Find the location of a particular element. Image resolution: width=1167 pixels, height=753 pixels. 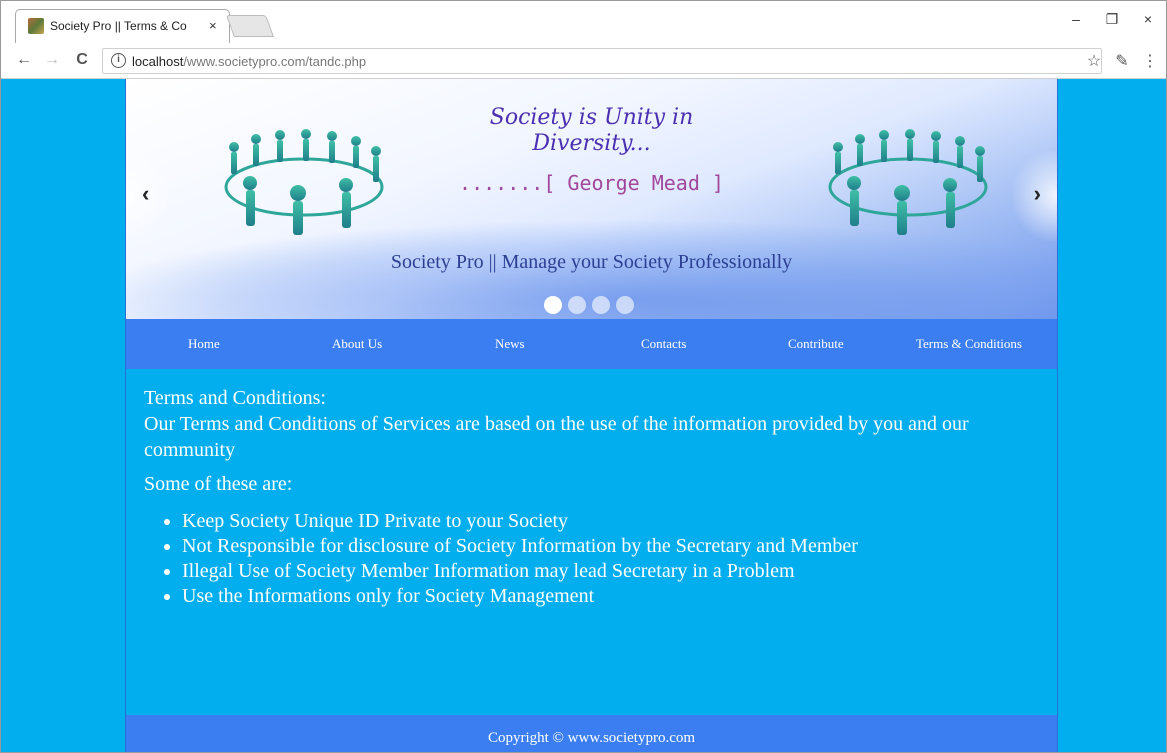

url-path: /www.societypro.com/tandc.php is located at coordinates (275, 61).